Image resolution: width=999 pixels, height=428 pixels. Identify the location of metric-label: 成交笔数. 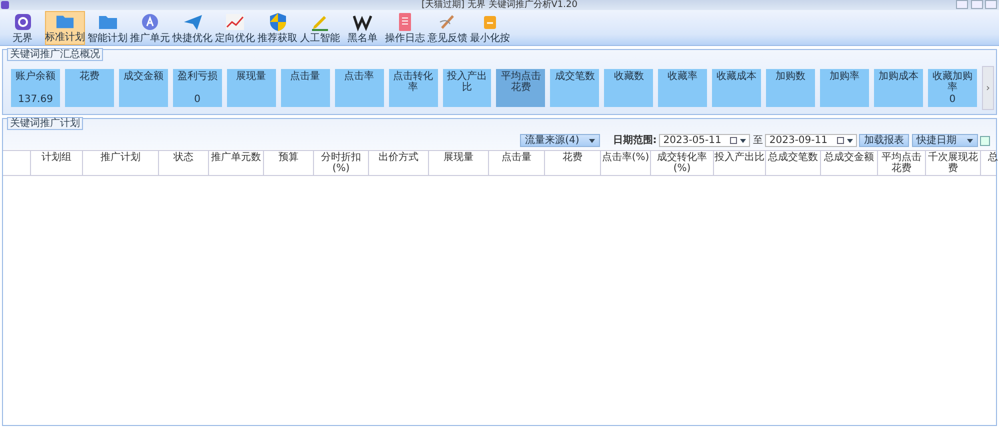
(574, 76).